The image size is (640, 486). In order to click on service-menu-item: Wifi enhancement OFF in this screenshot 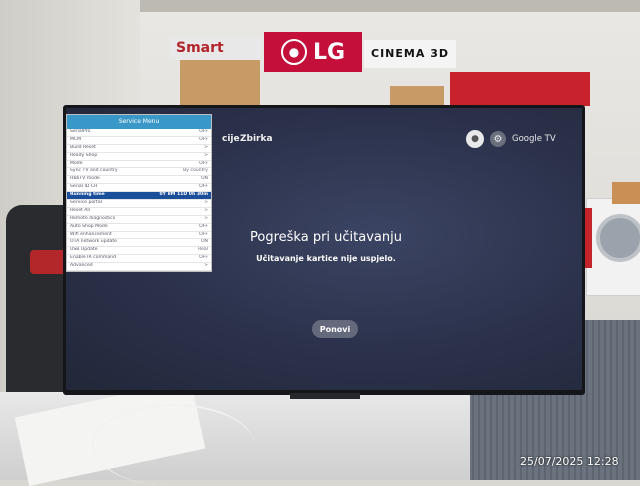, I will do `click(139, 236)`.